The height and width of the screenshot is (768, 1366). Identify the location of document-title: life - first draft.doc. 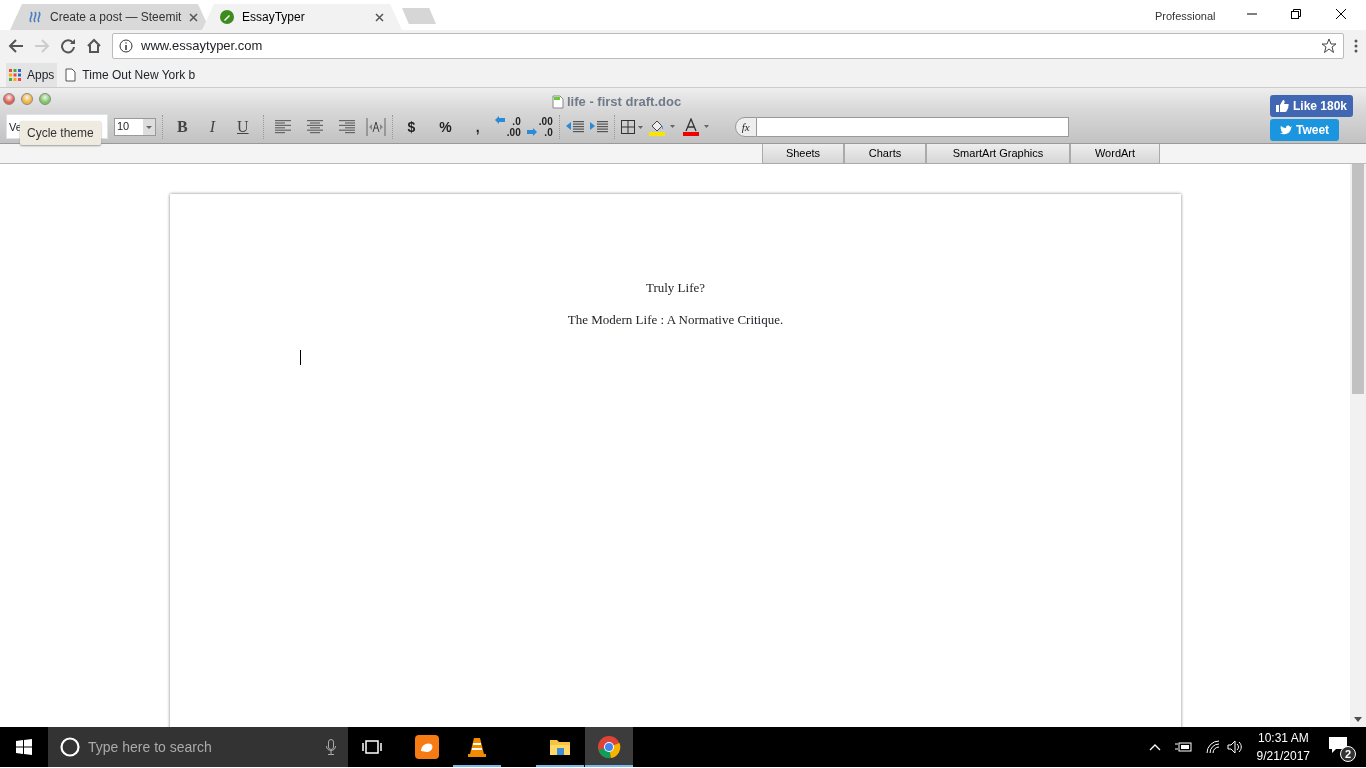
(624, 102).